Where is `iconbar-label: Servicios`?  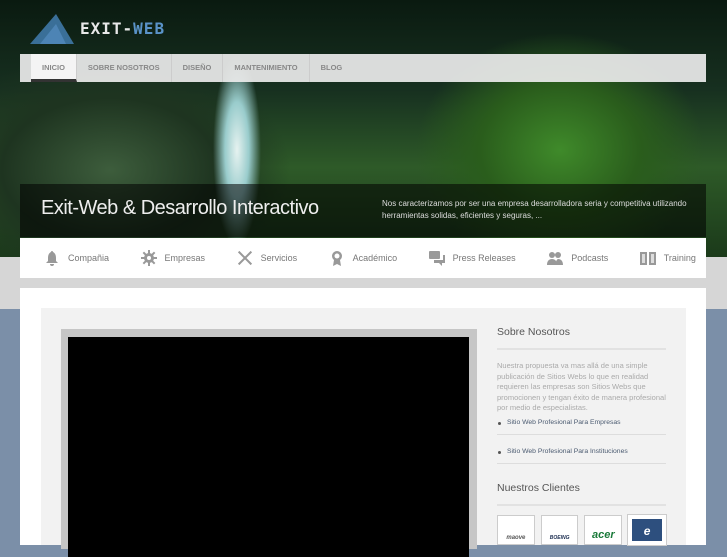 iconbar-label: Servicios is located at coordinates (279, 258).